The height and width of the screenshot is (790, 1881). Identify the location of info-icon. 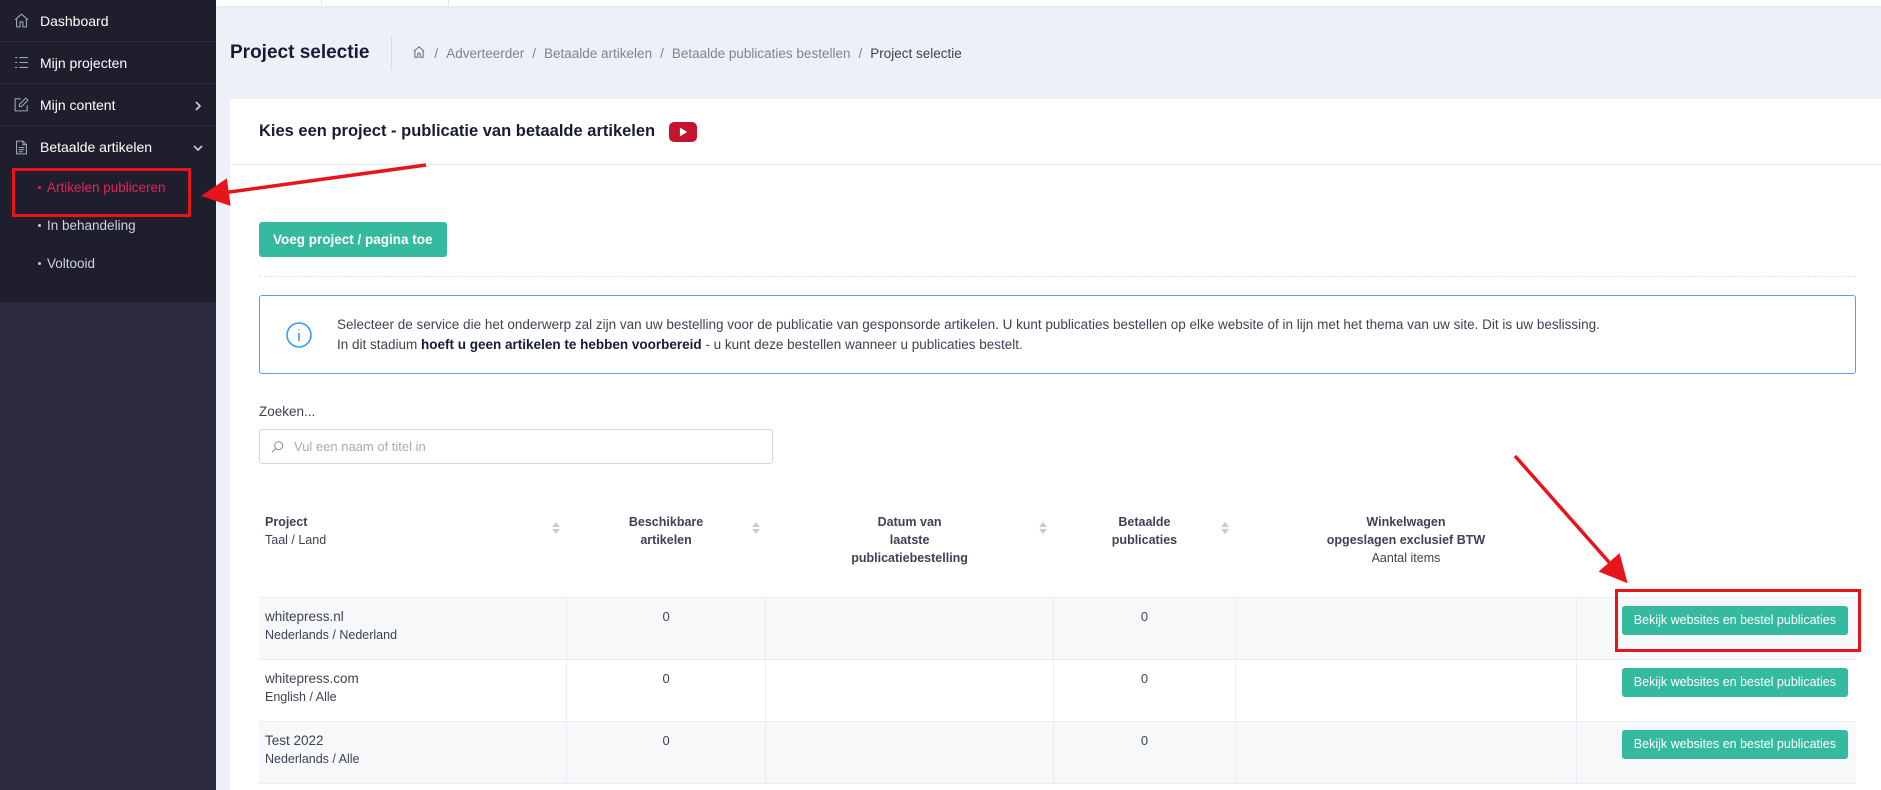
(299, 335).